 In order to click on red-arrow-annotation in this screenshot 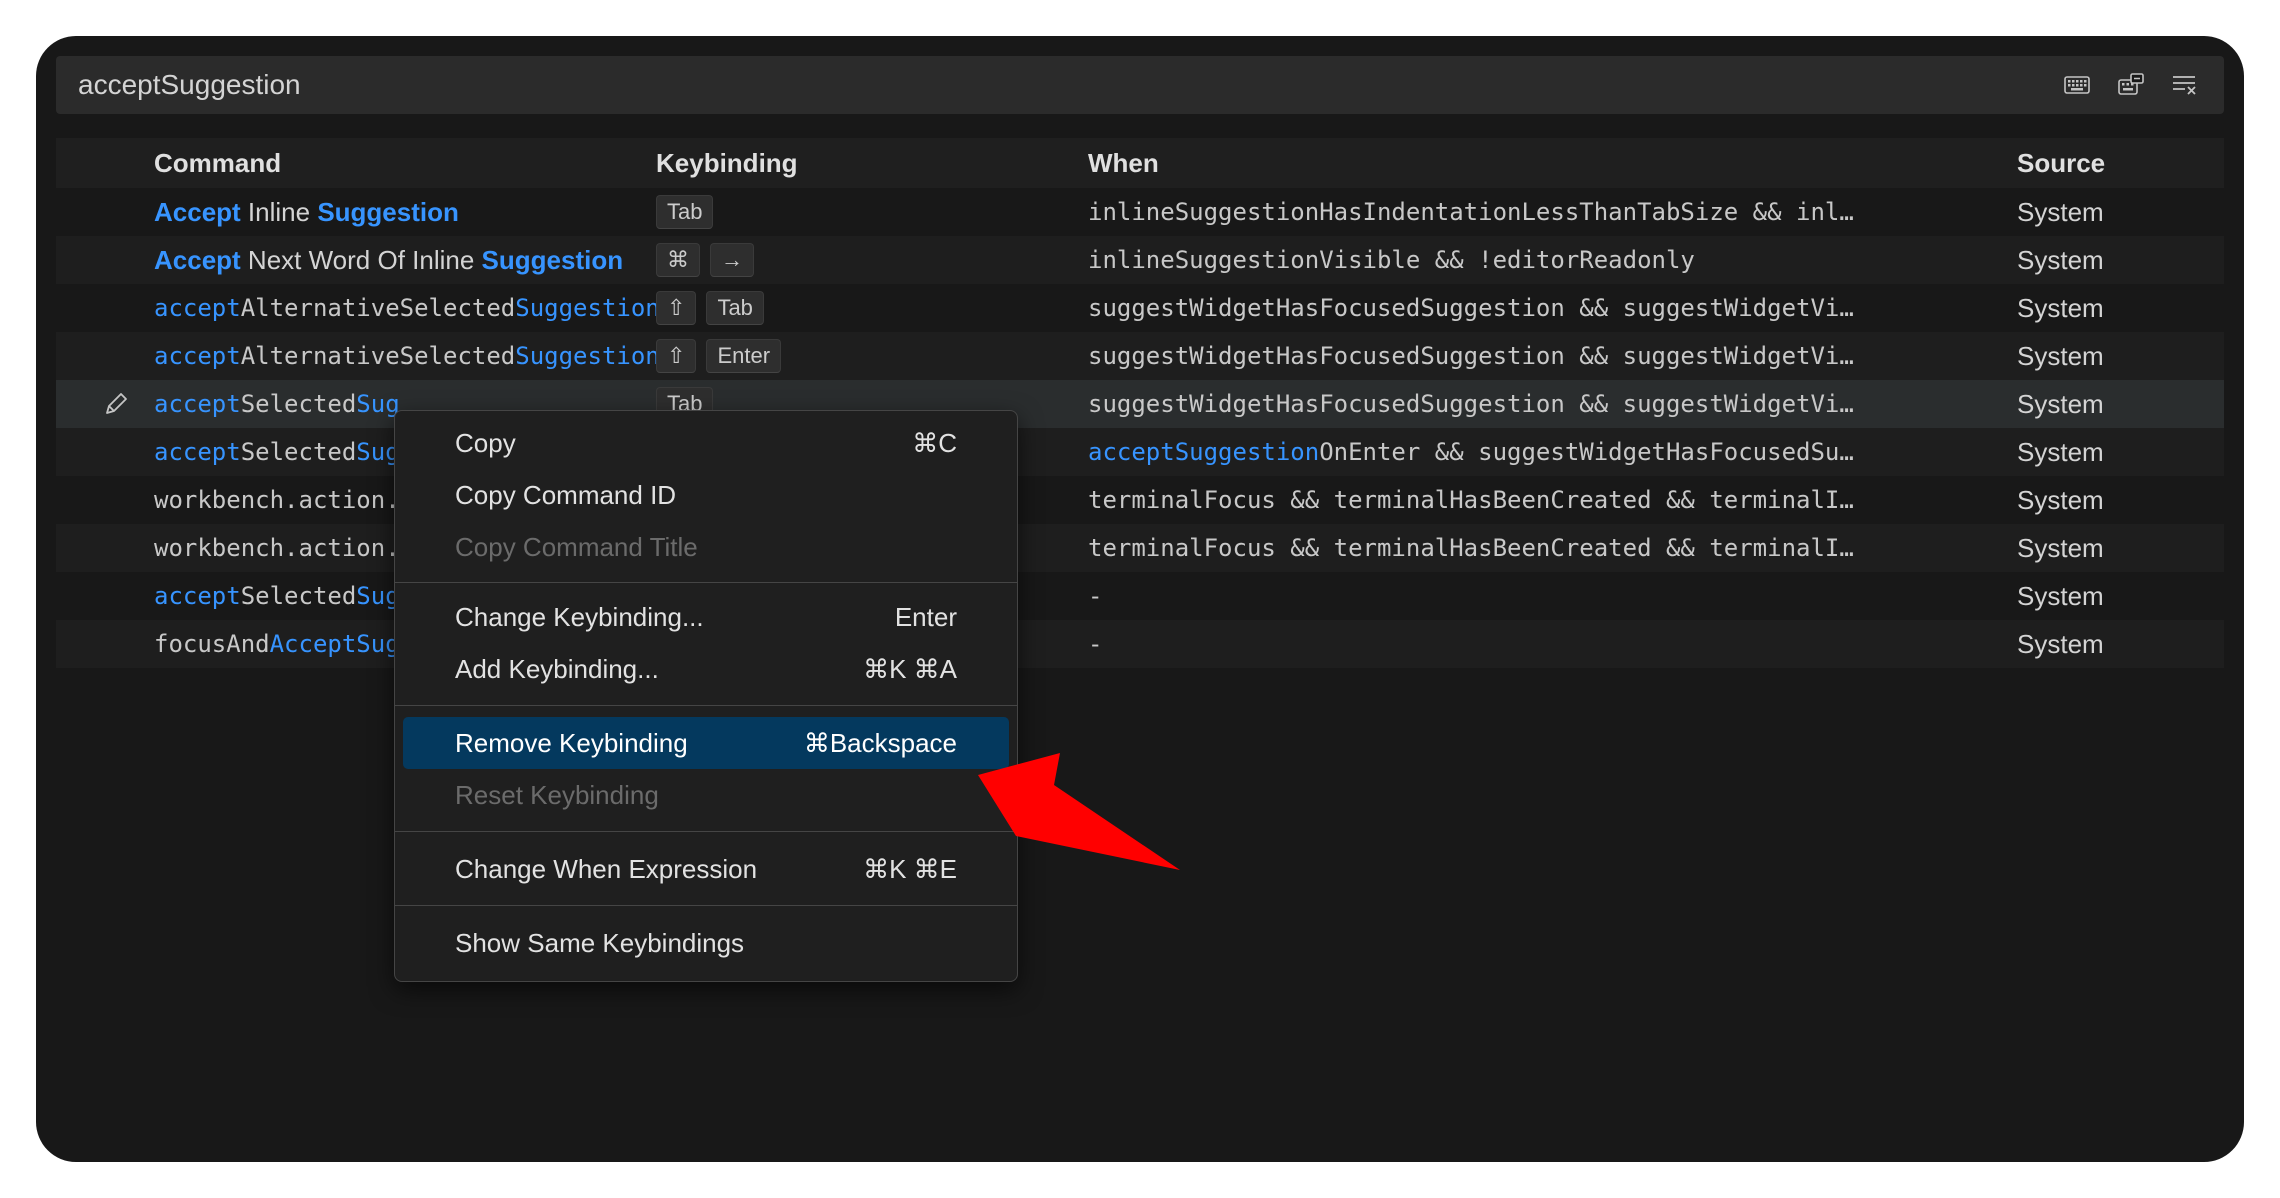, I will do `click(1079, 811)`.